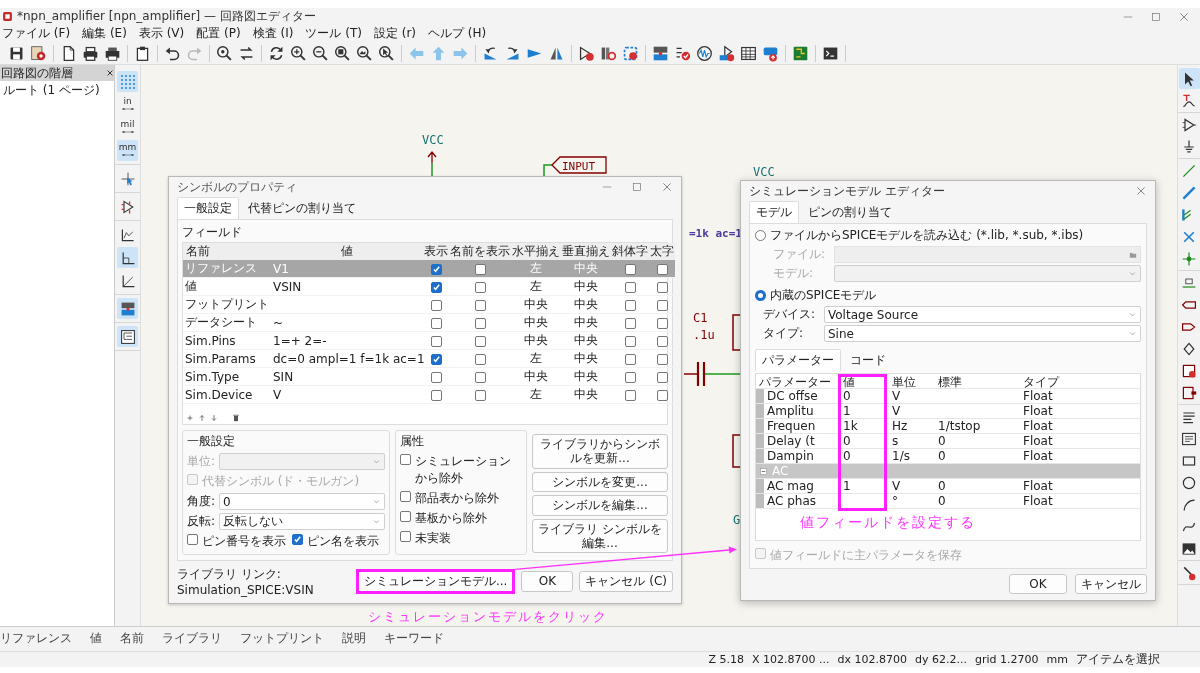 The width and height of the screenshot is (1200, 673). What do you see at coordinates (395, 33) in the screenshot?
I see `menu-item: 設定 (r)` at bounding box center [395, 33].